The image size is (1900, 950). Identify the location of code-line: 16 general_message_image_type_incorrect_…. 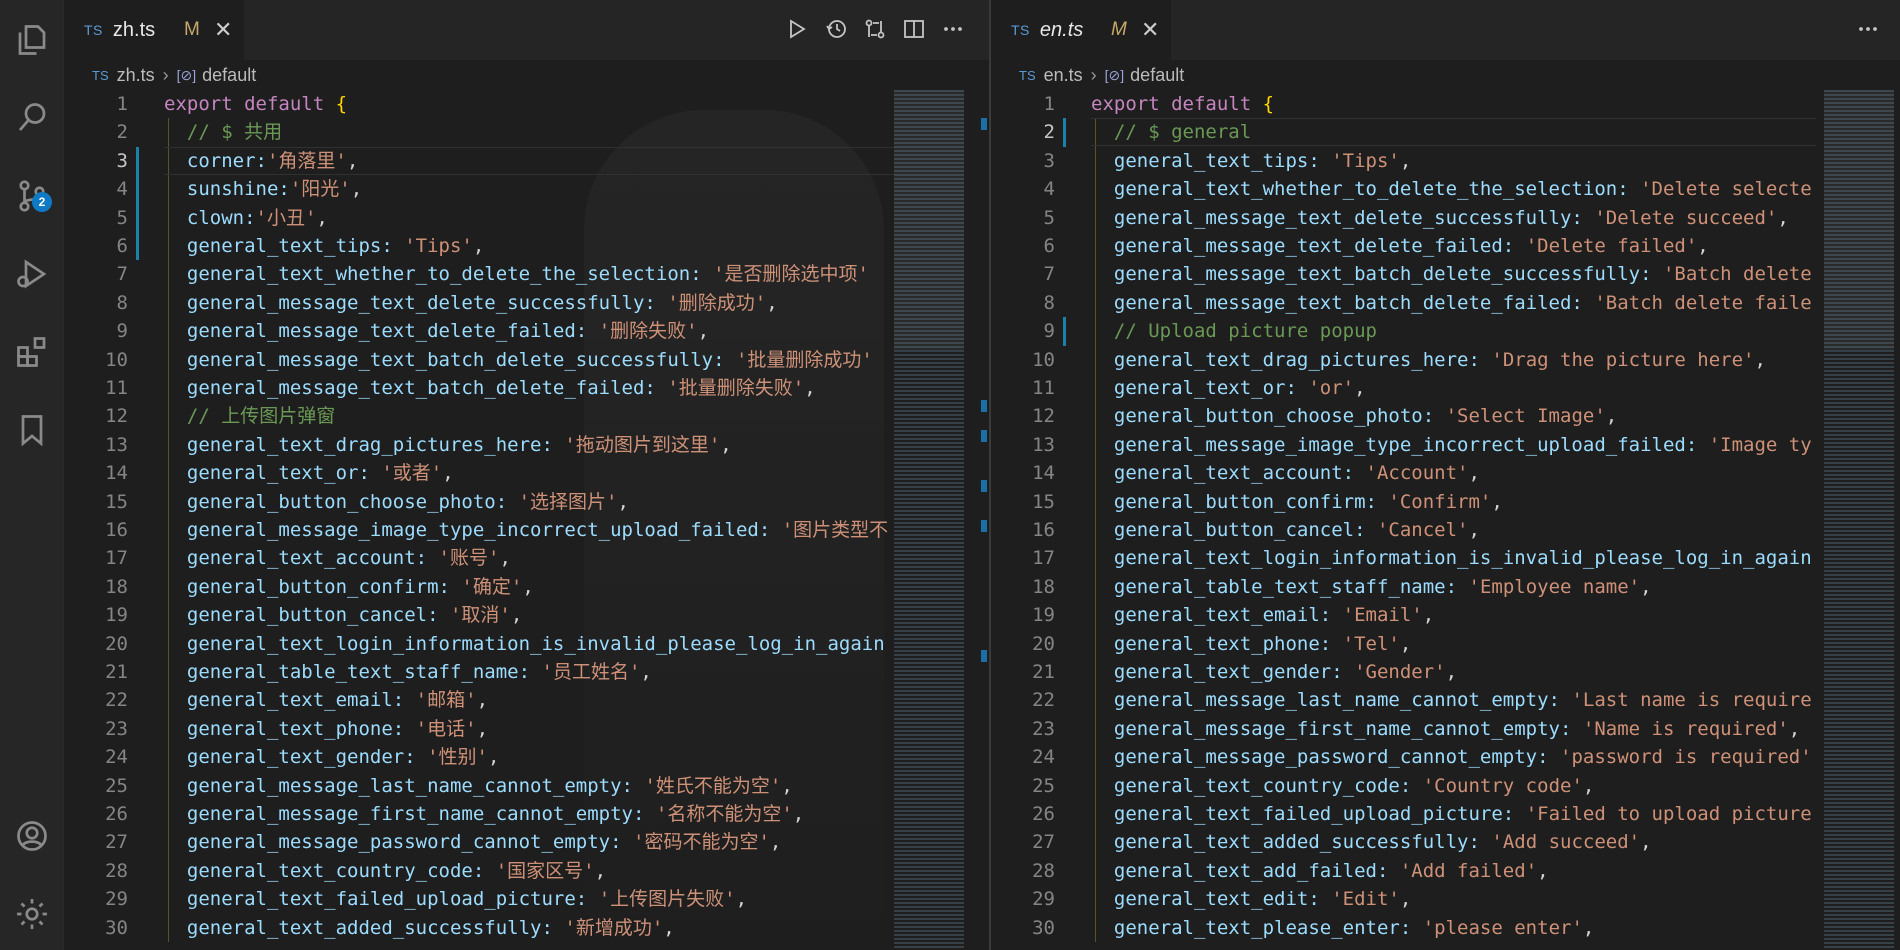
(479, 530).